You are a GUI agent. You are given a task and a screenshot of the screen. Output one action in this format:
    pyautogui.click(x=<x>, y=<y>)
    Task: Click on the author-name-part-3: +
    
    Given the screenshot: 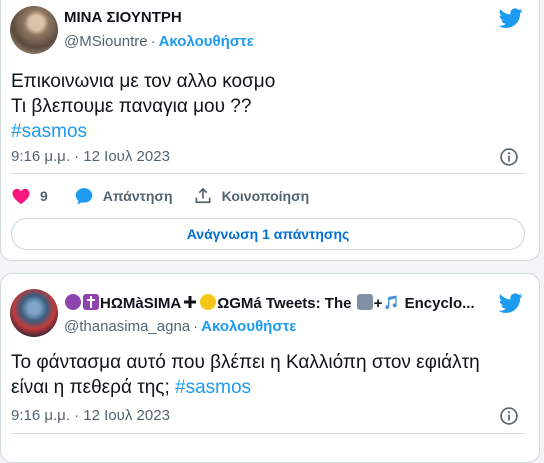 What is the action you would take?
    pyautogui.click(x=378, y=303)
    